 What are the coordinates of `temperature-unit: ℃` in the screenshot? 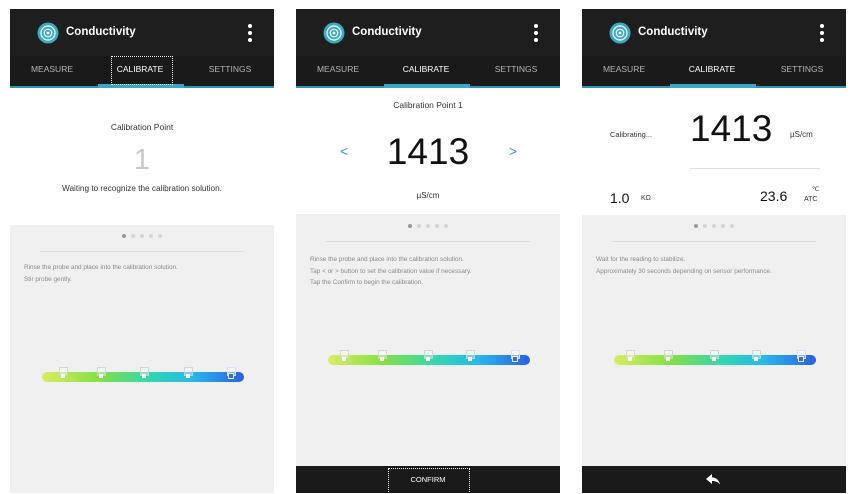 It's located at (816, 189).